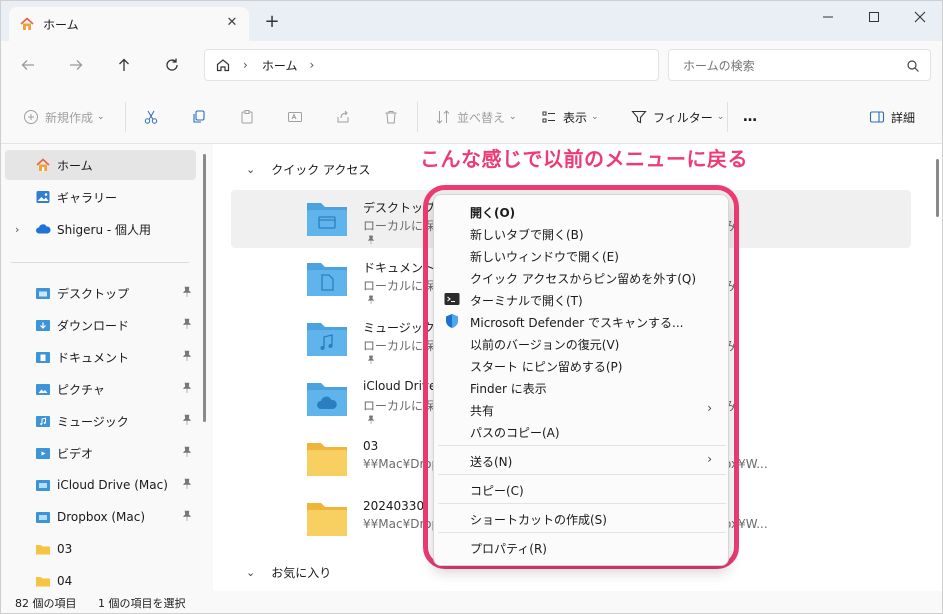 The width and height of the screenshot is (943, 614). What do you see at coordinates (100, 549) in the screenshot?
I see `sidebar-item-folder-03: 03` at bounding box center [100, 549].